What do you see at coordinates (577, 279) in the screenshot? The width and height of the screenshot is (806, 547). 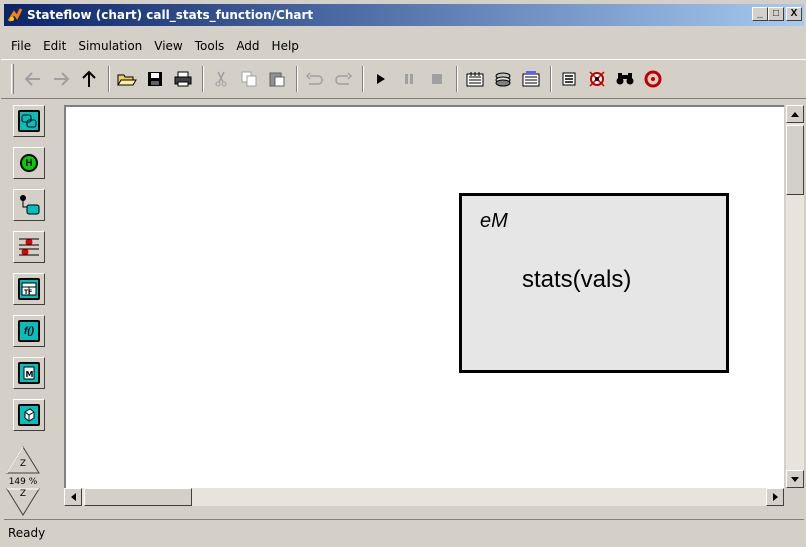 I see `block-function-signature: stats(vals)` at bounding box center [577, 279].